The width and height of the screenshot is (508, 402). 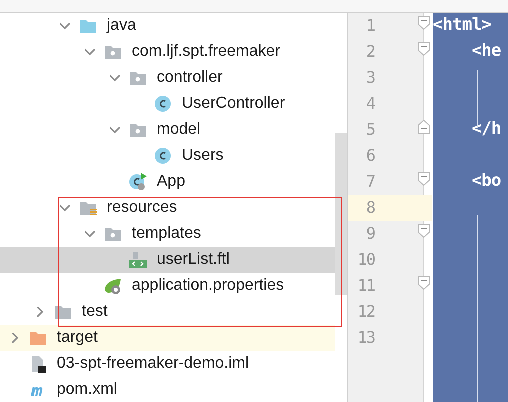 I want to click on tree-item: com.ljf.spt.freemaker, so click(x=192, y=52).